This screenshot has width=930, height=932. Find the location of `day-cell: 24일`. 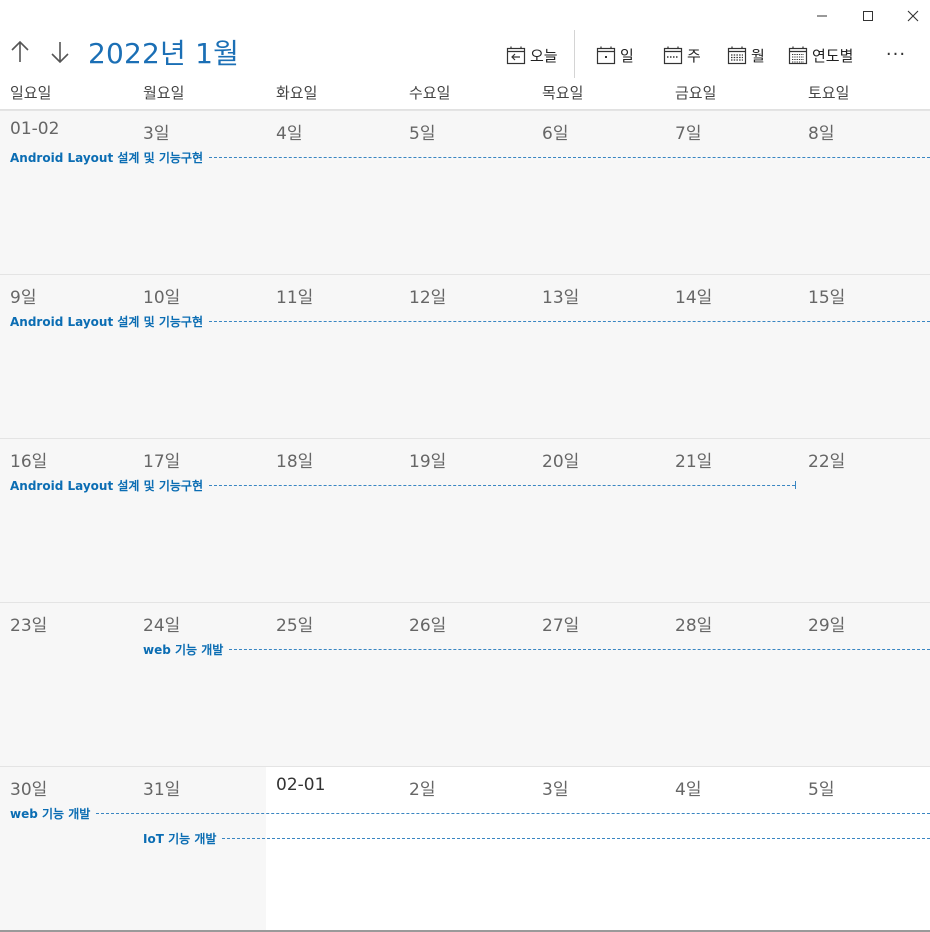

day-cell: 24일 is located at coordinates (199, 684).